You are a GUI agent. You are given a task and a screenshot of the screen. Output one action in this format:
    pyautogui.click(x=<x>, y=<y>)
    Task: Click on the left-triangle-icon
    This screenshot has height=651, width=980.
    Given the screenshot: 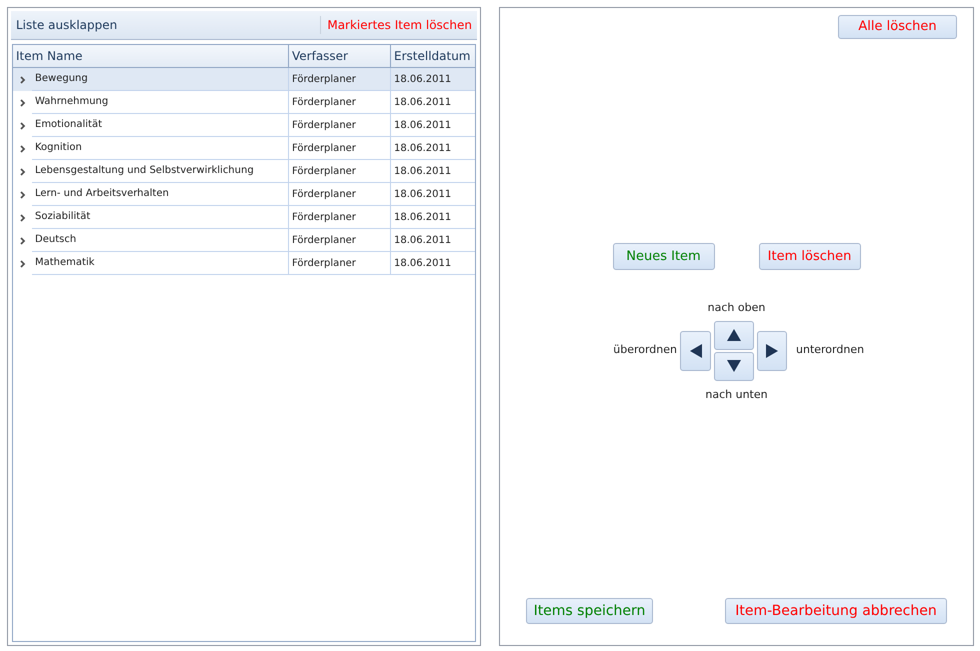 What is the action you would take?
    pyautogui.click(x=696, y=351)
    